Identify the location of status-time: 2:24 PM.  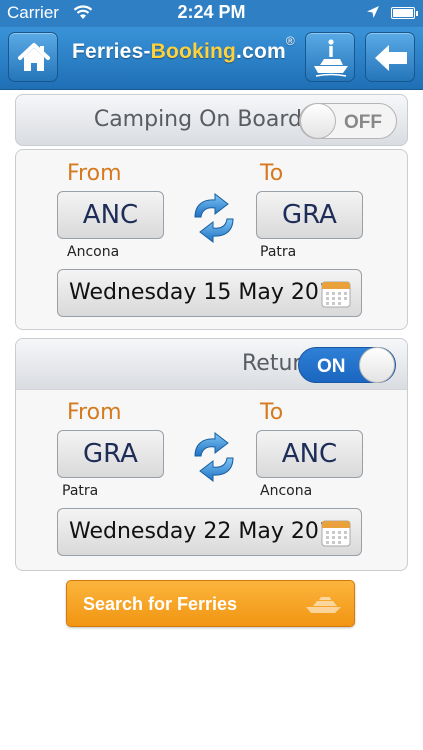
(211, 12).